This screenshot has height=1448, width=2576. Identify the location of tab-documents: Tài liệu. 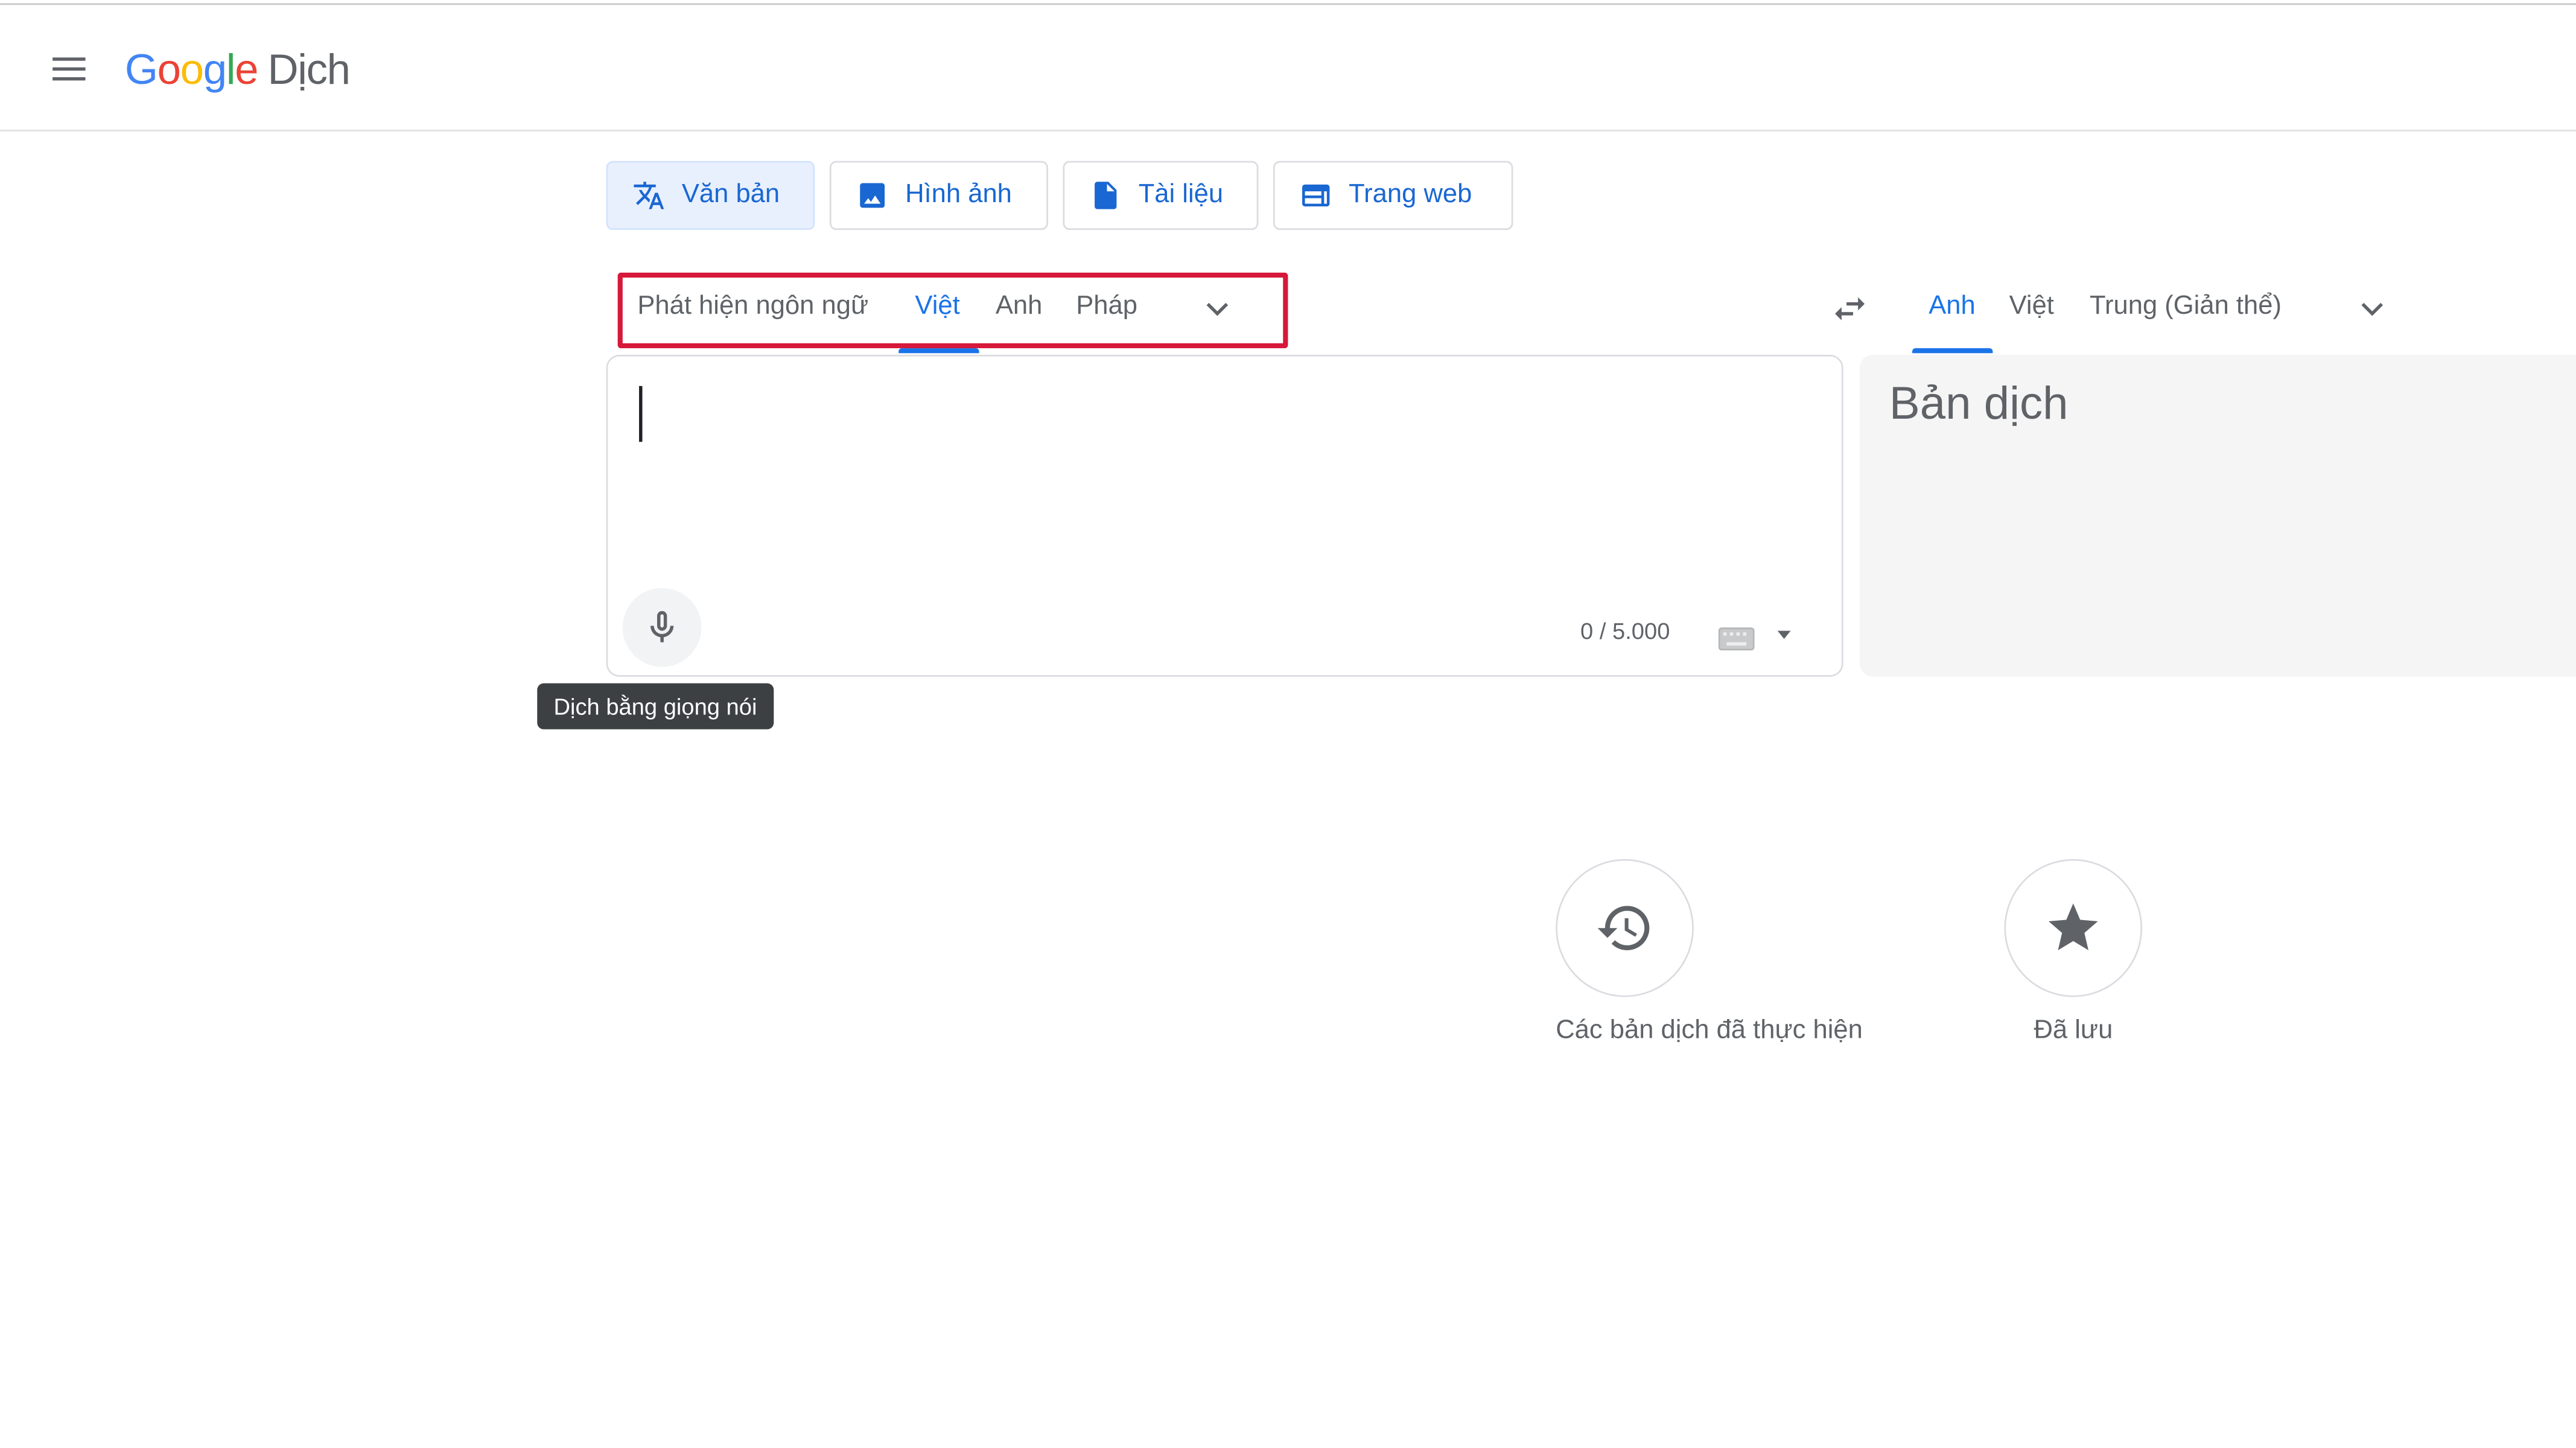
(1161, 195).